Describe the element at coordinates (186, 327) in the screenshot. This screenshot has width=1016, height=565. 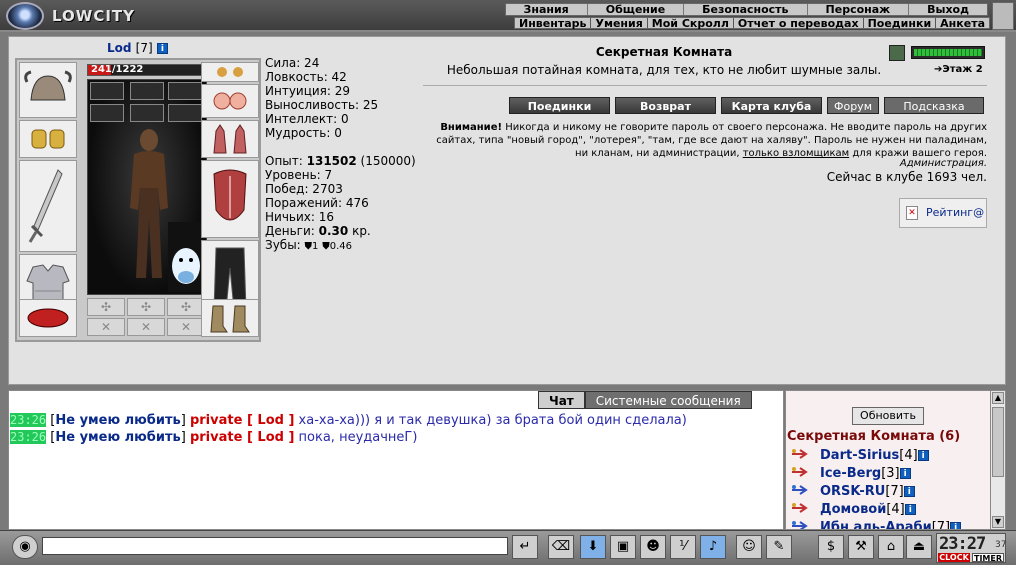
I see `rune-slot-3: ✕` at that location.